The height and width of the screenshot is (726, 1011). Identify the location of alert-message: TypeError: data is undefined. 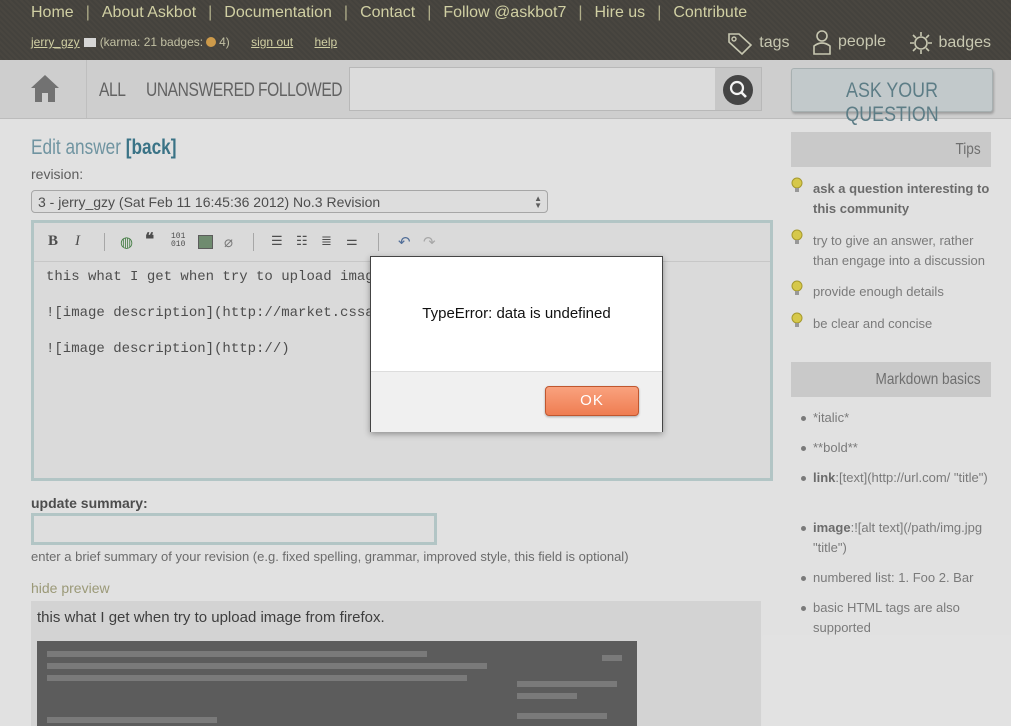
(516, 313).